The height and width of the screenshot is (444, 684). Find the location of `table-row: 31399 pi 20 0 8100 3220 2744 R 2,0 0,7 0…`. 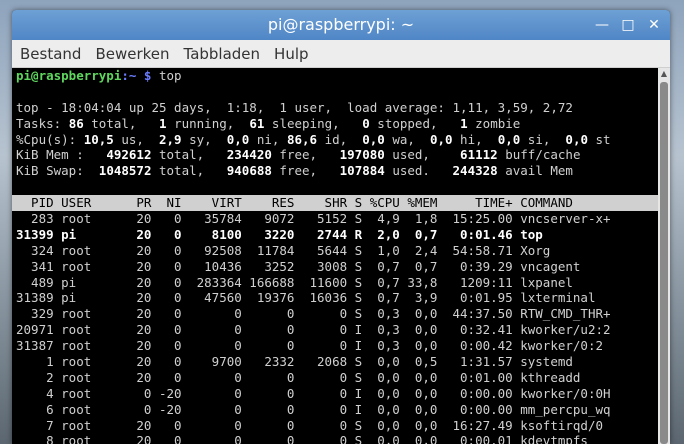

table-row: 31399 pi 20 0 8100 3220 2744 R 2,0 0,7 0… is located at coordinates (279, 234).